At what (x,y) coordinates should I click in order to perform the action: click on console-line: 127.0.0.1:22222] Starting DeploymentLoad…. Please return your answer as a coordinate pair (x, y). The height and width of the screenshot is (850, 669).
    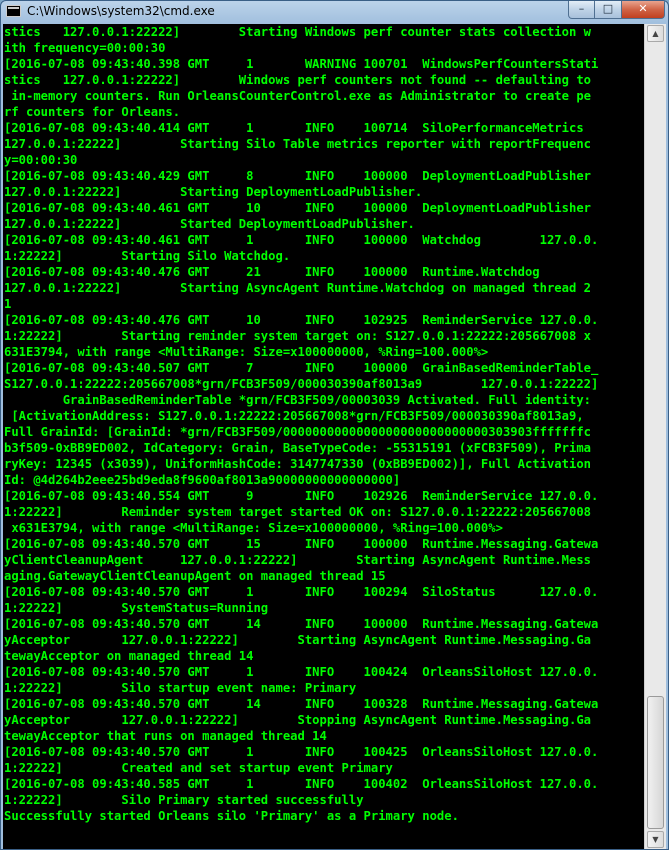
    Looking at the image, I should click on (213, 192).